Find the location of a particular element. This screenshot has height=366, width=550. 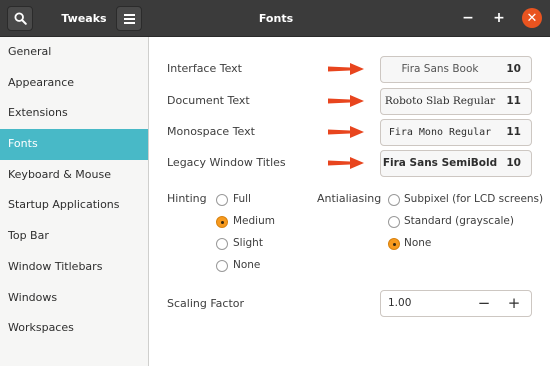

minimize-icon: − is located at coordinates (468, 18).